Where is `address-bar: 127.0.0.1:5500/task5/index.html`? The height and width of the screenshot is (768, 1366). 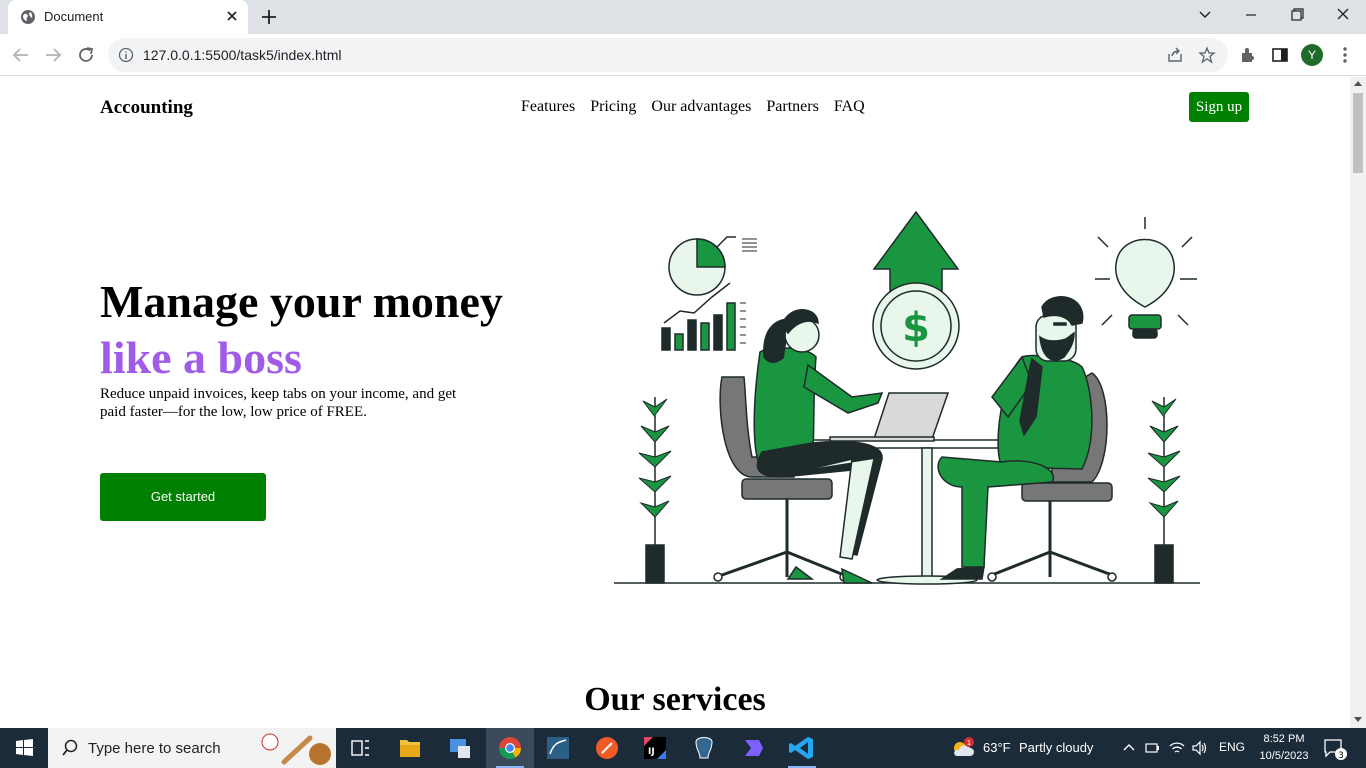
address-bar: 127.0.0.1:5500/task5/index.html is located at coordinates (668, 55).